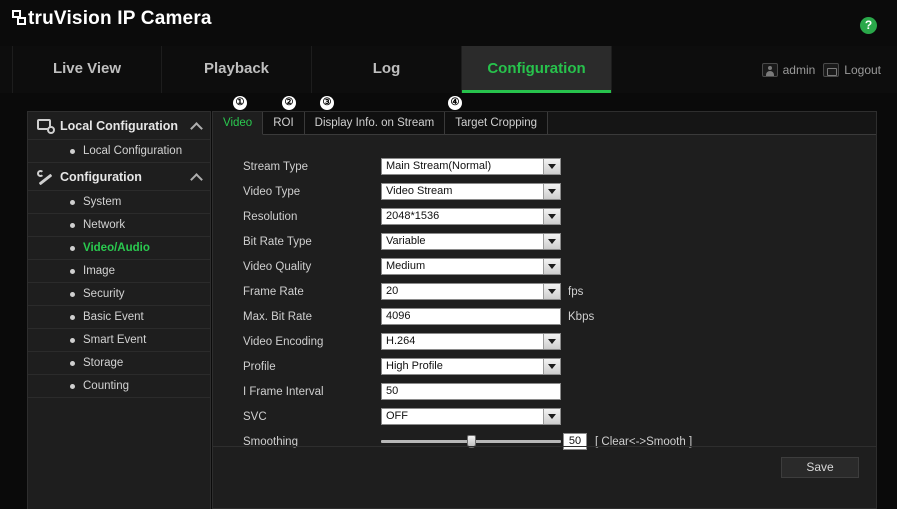  Describe the element at coordinates (270, 216) in the screenshot. I see `field-label: Resolution` at that location.